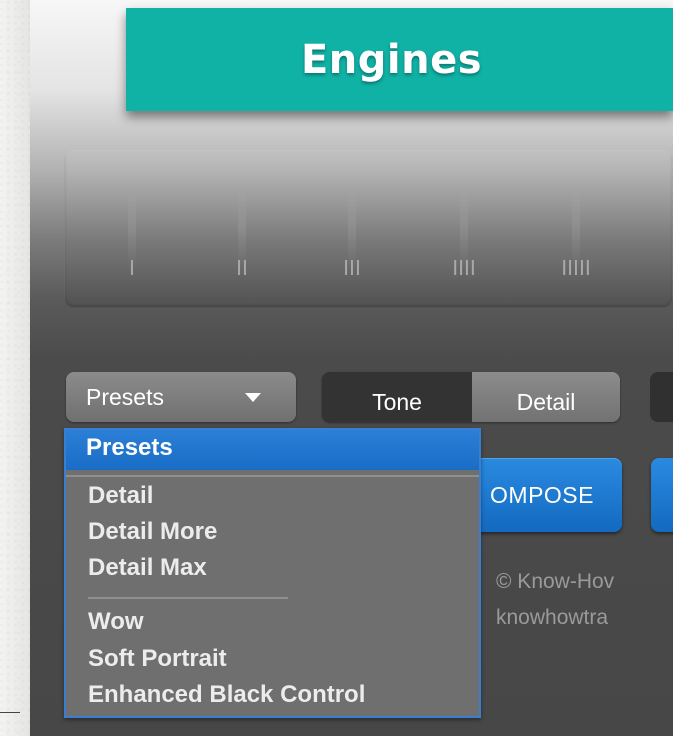  What do you see at coordinates (352, 268) in the screenshot?
I see `engine-label-3: III` at bounding box center [352, 268].